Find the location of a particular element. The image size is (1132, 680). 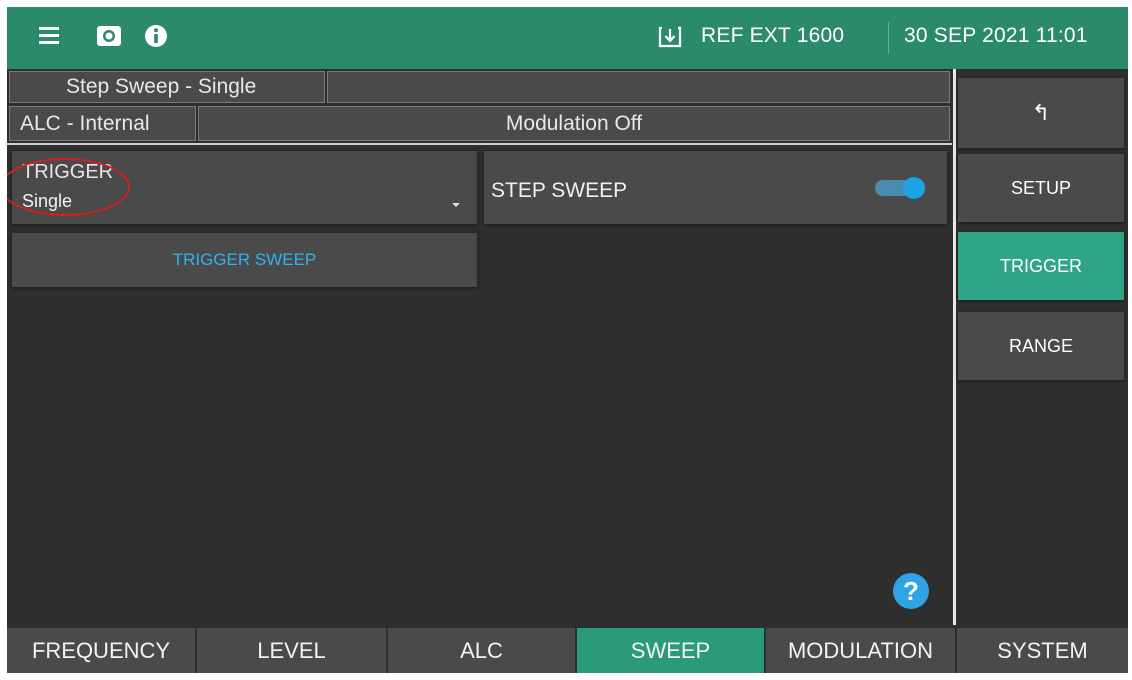

side-item-range: RANGE is located at coordinates (1041, 346).